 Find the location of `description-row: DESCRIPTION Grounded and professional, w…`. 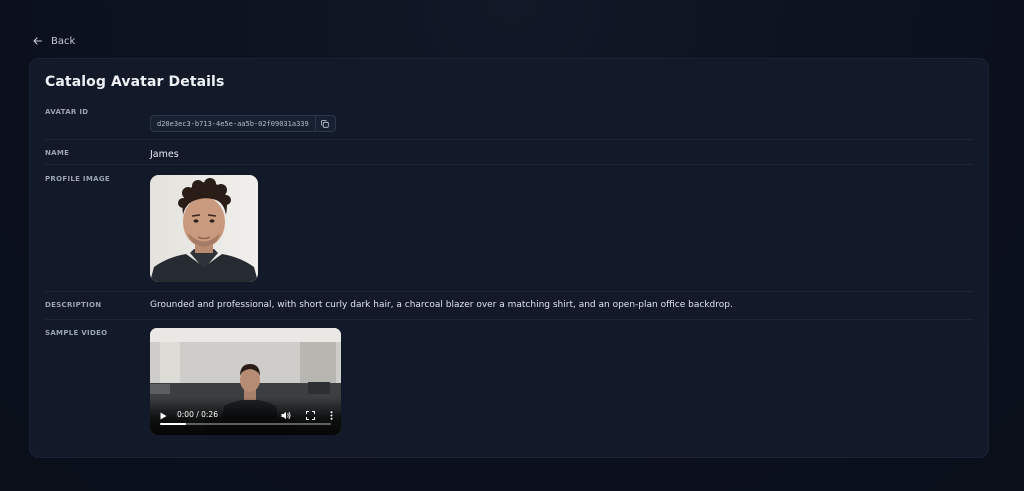

description-row: DESCRIPTION Grounded and professional, w… is located at coordinates (509, 306).